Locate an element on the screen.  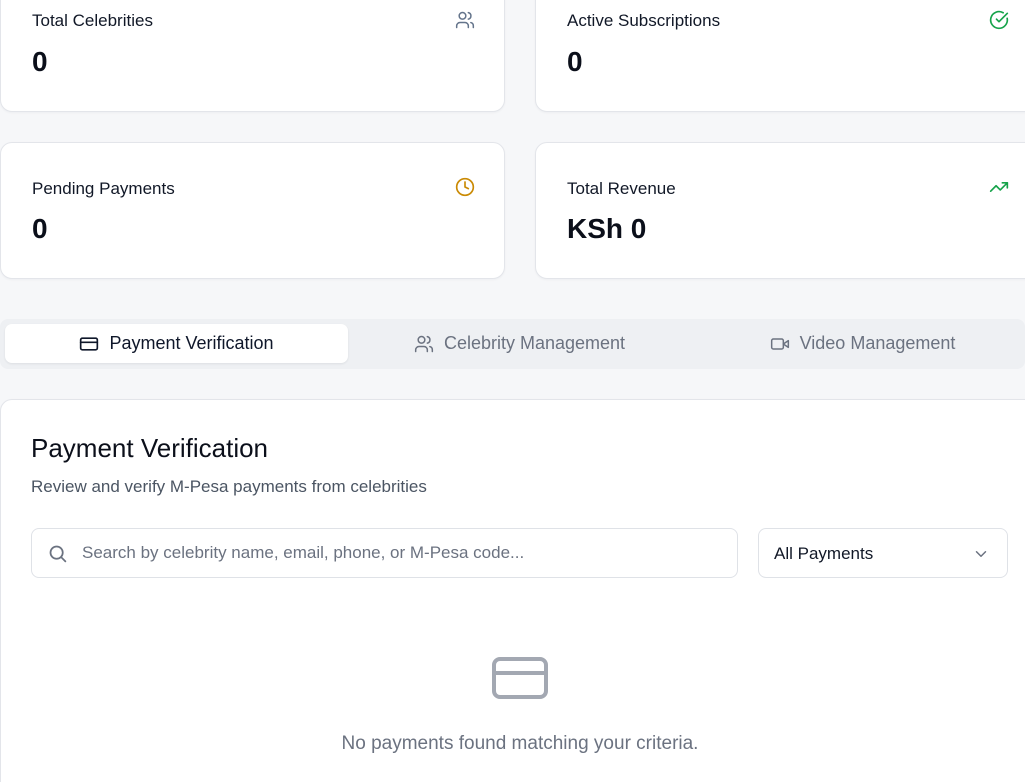
chevron-down-icon is located at coordinates (981, 554).